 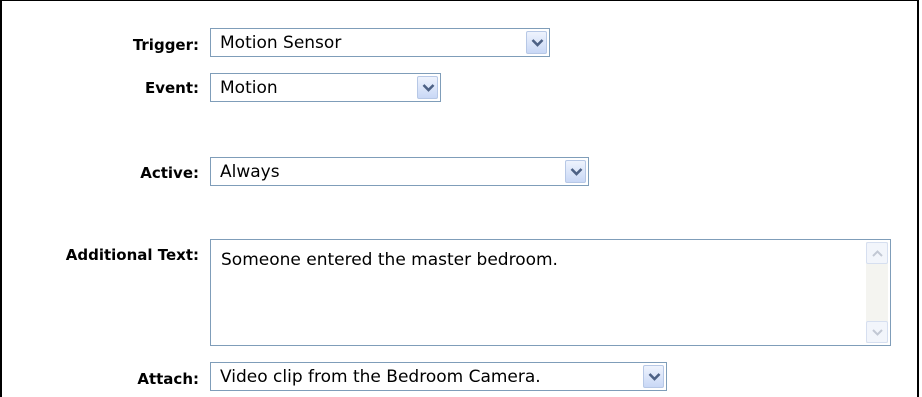 I want to click on event-select: Motion, so click(x=325, y=87).